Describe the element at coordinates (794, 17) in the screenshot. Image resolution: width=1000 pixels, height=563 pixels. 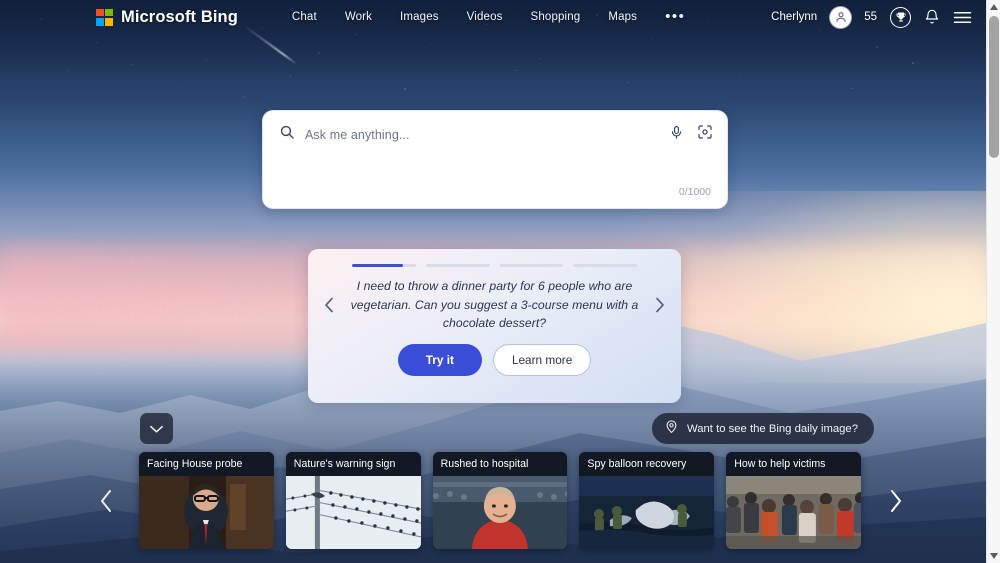
I see `user-name-label: Cherlynn` at that location.